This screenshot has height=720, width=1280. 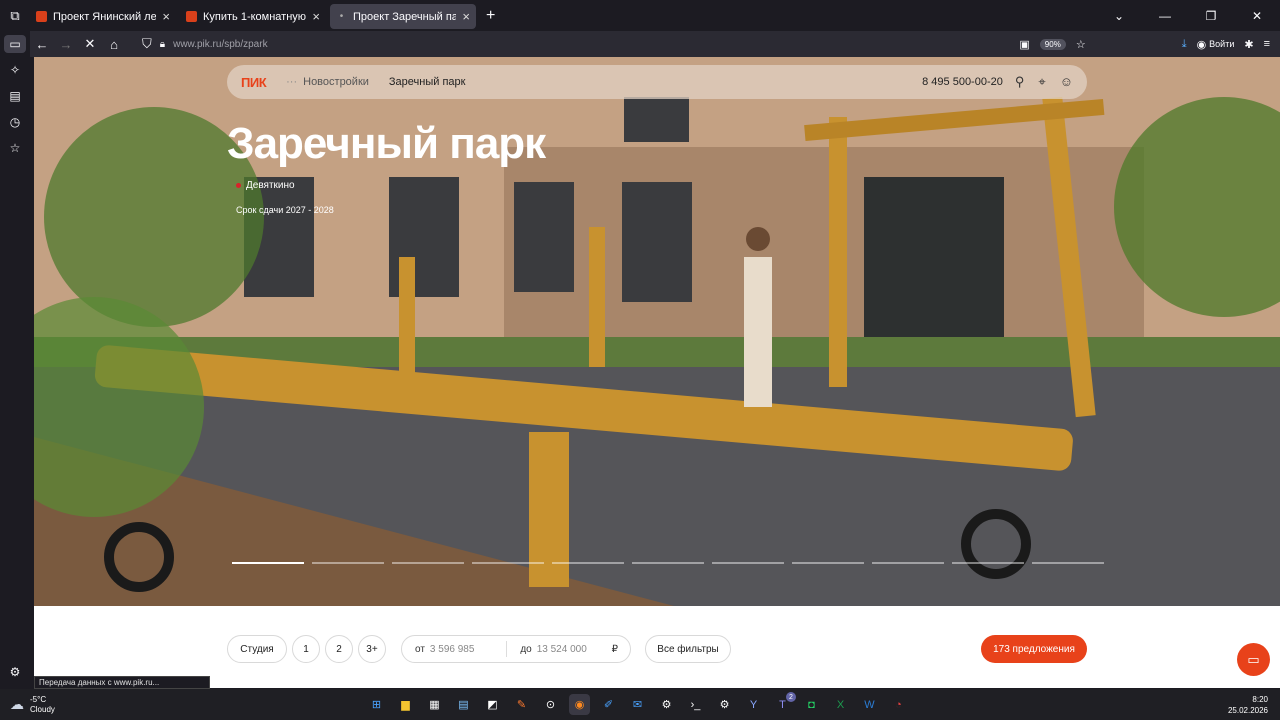 I want to click on obs-icon: ⊙, so click(x=550, y=704).